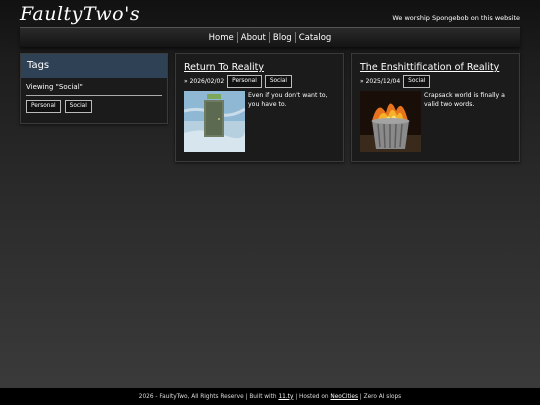  Describe the element at coordinates (80, 14) in the screenshot. I see `site-logo: FaultyTwo's` at that location.